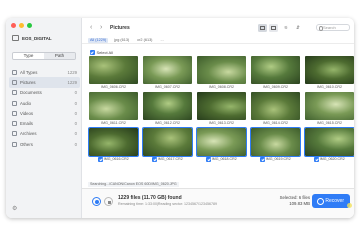 This screenshot has height=240, width=360. What do you see at coordinates (333, 27) in the screenshot?
I see `search-input: Search` at bounding box center [333, 27].